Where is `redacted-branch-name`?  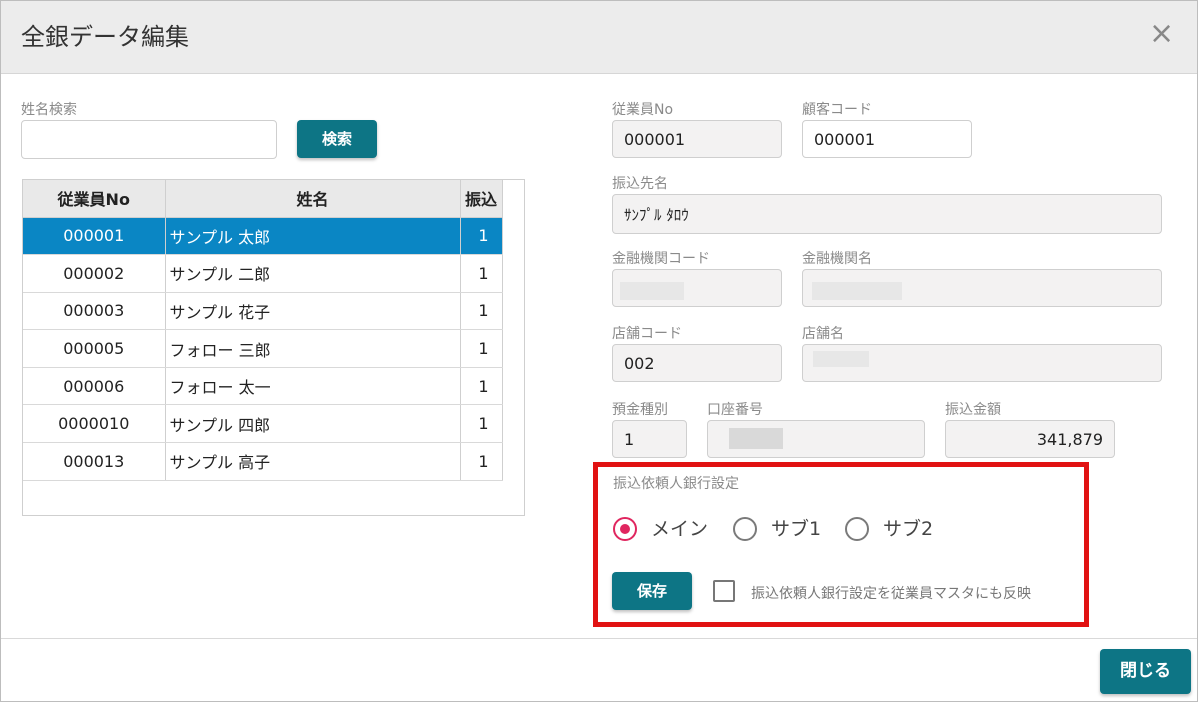 redacted-branch-name is located at coordinates (841, 359).